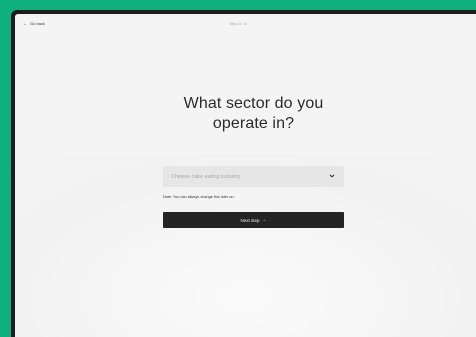  I want to click on page-title: What sector do you operate in?, so click(253, 113).